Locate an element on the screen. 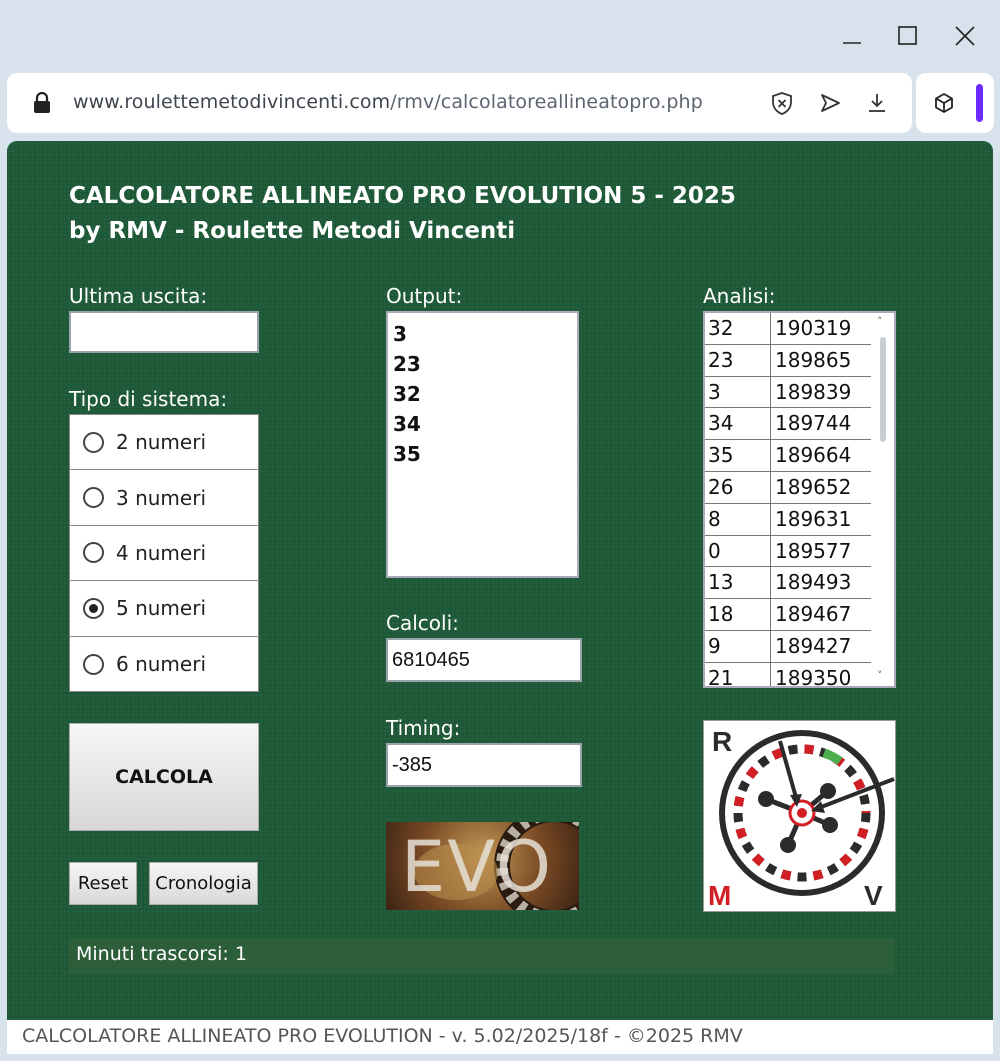 The image size is (1000, 1061). elapsed-minutes-bar: Minuti trascorsi: 1 is located at coordinates (482, 956).